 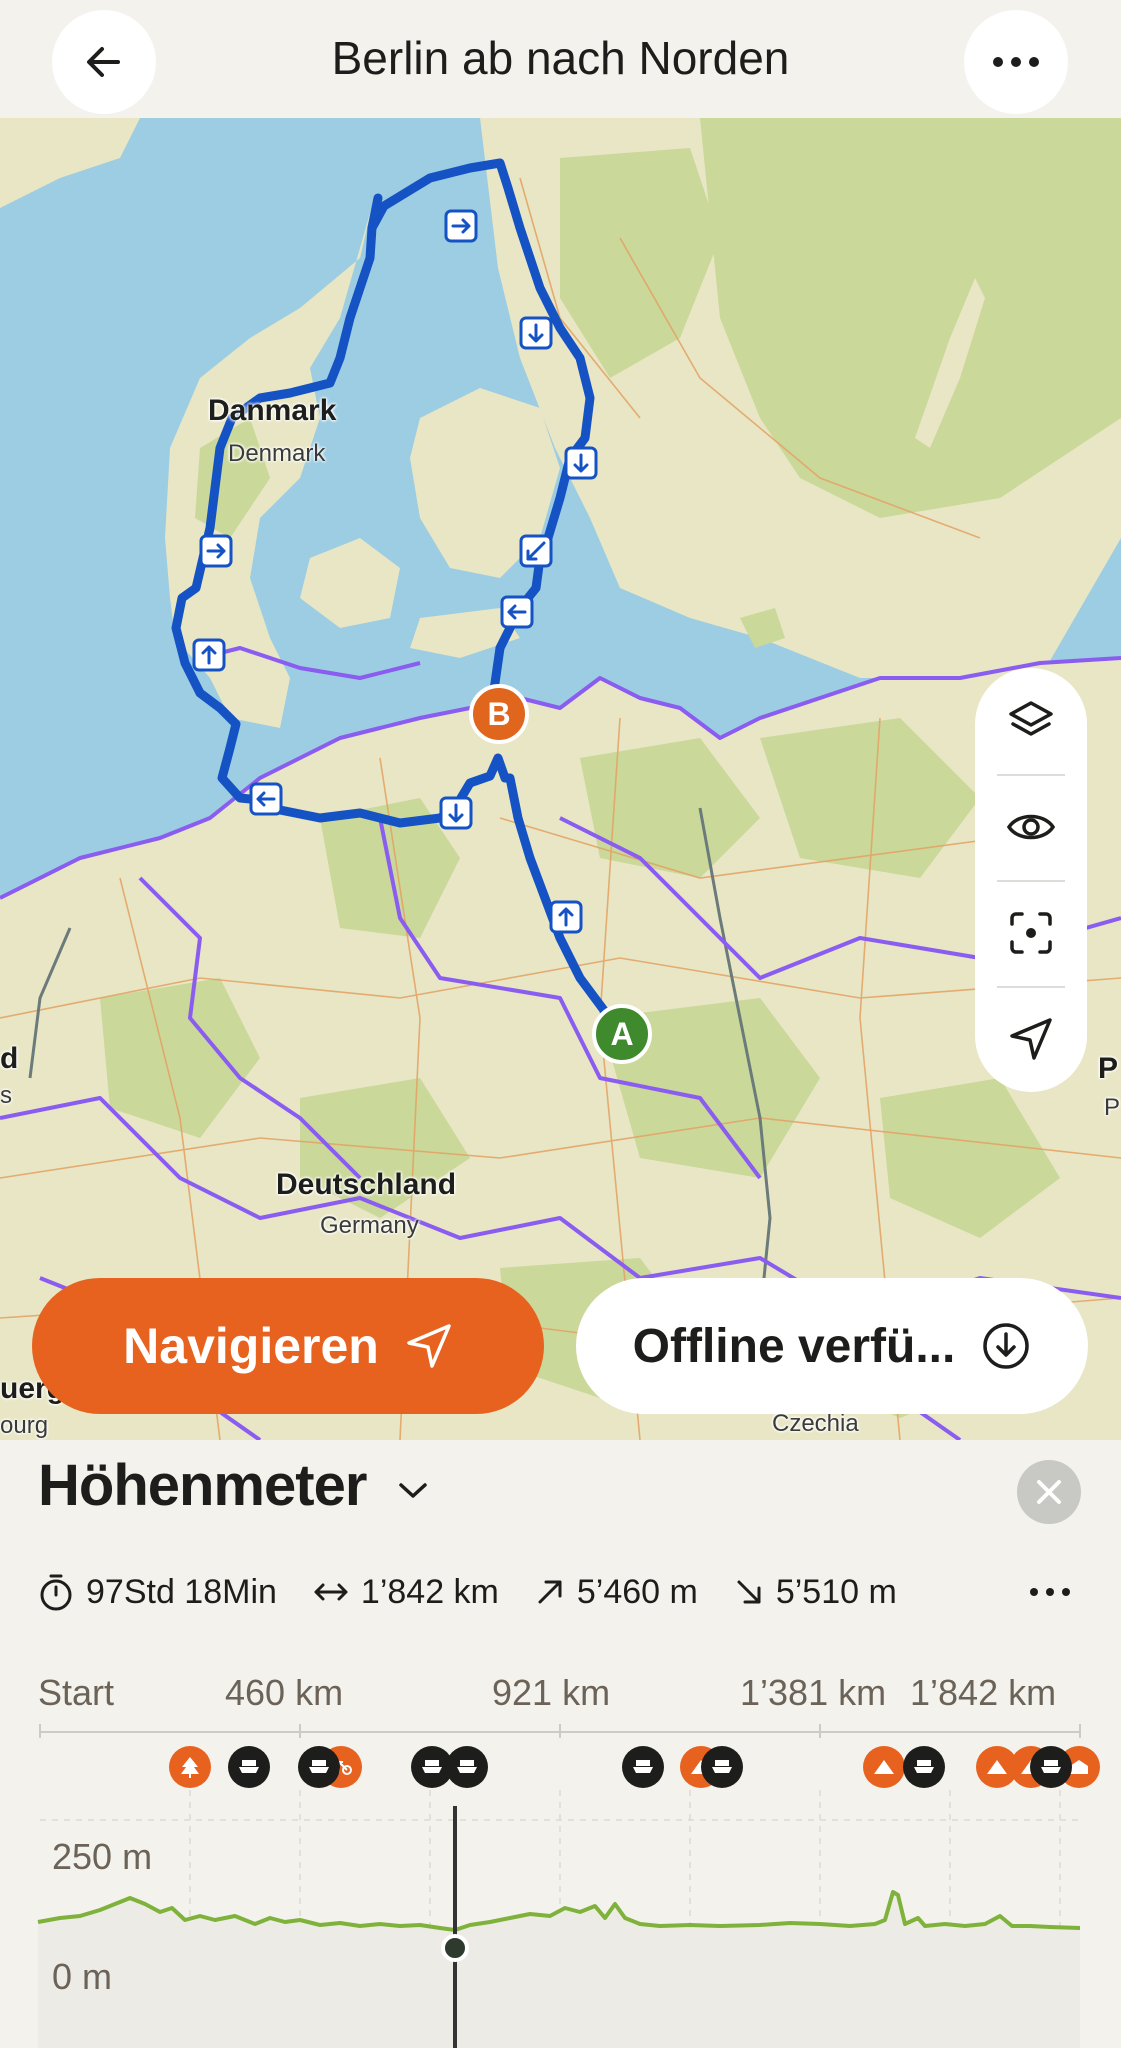 What do you see at coordinates (637, 1591) in the screenshot?
I see `ascent-value: 5’460 m` at bounding box center [637, 1591].